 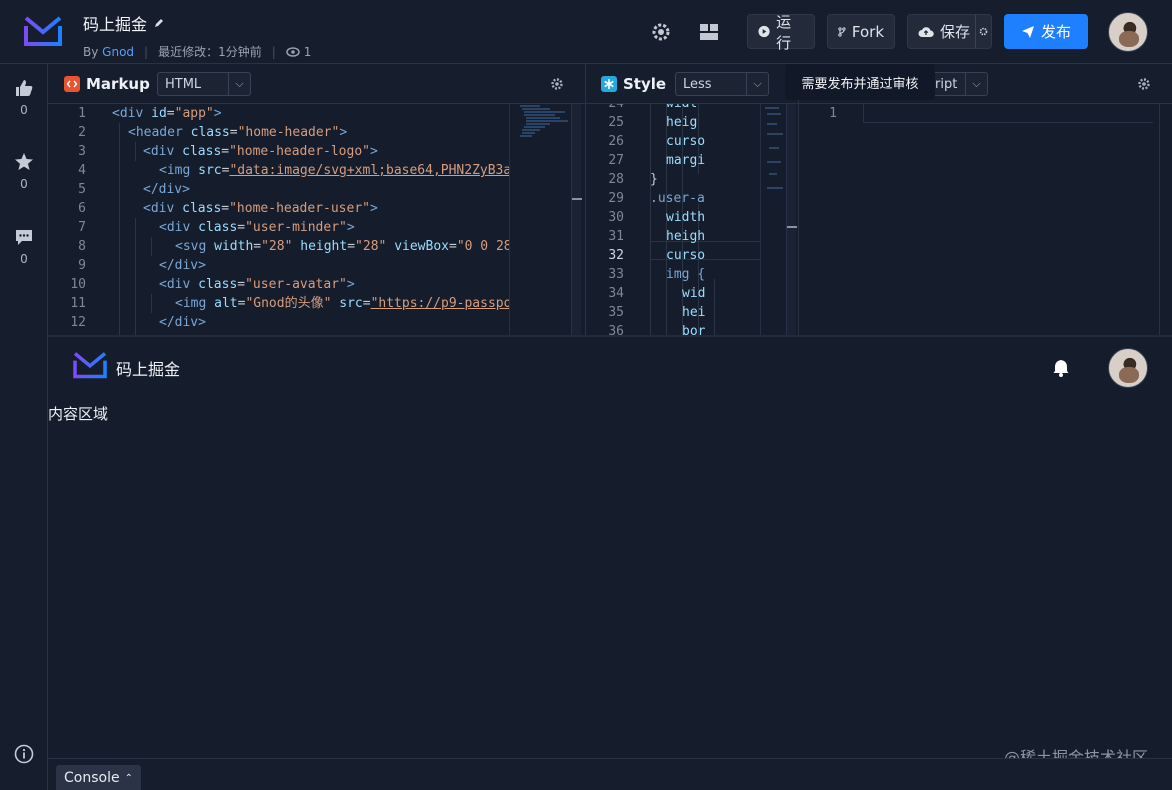 What do you see at coordinates (82, 170) in the screenshot?
I see `line-number: 4` at bounding box center [82, 170].